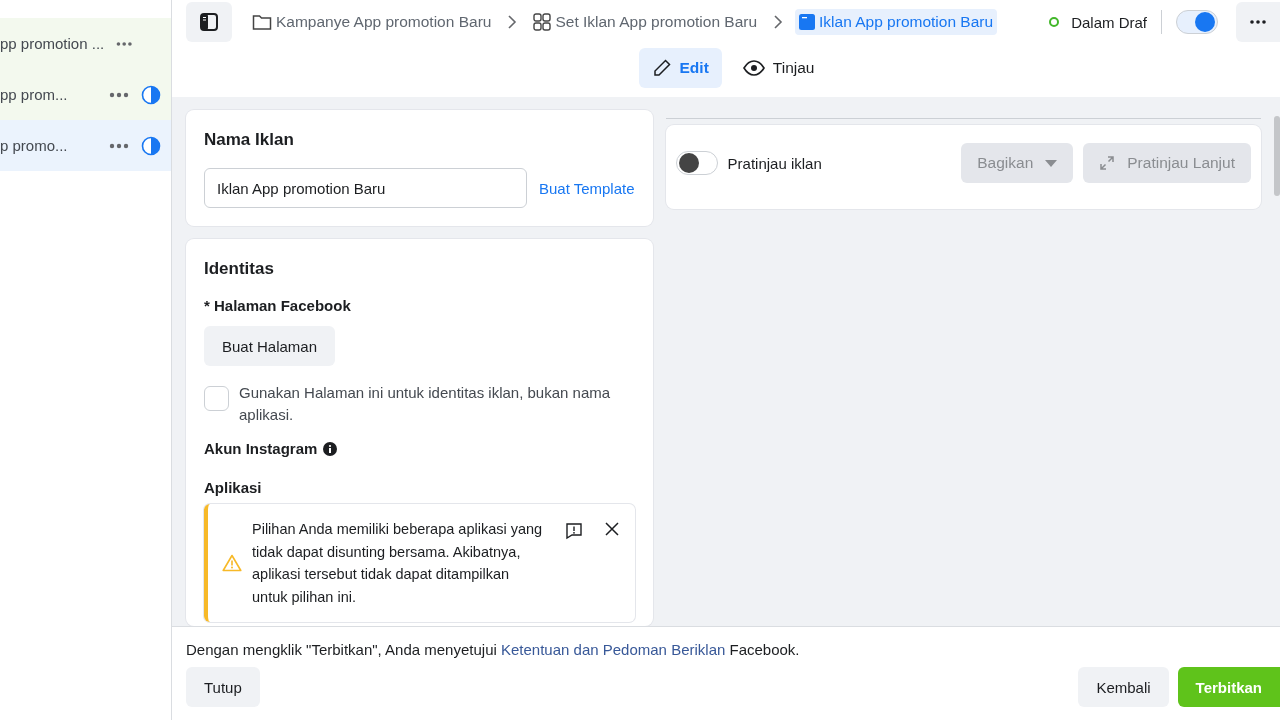  What do you see at coordinates (262, 22) in the screenshot?
I see `folder-icon` at bounding box center [262, 22].